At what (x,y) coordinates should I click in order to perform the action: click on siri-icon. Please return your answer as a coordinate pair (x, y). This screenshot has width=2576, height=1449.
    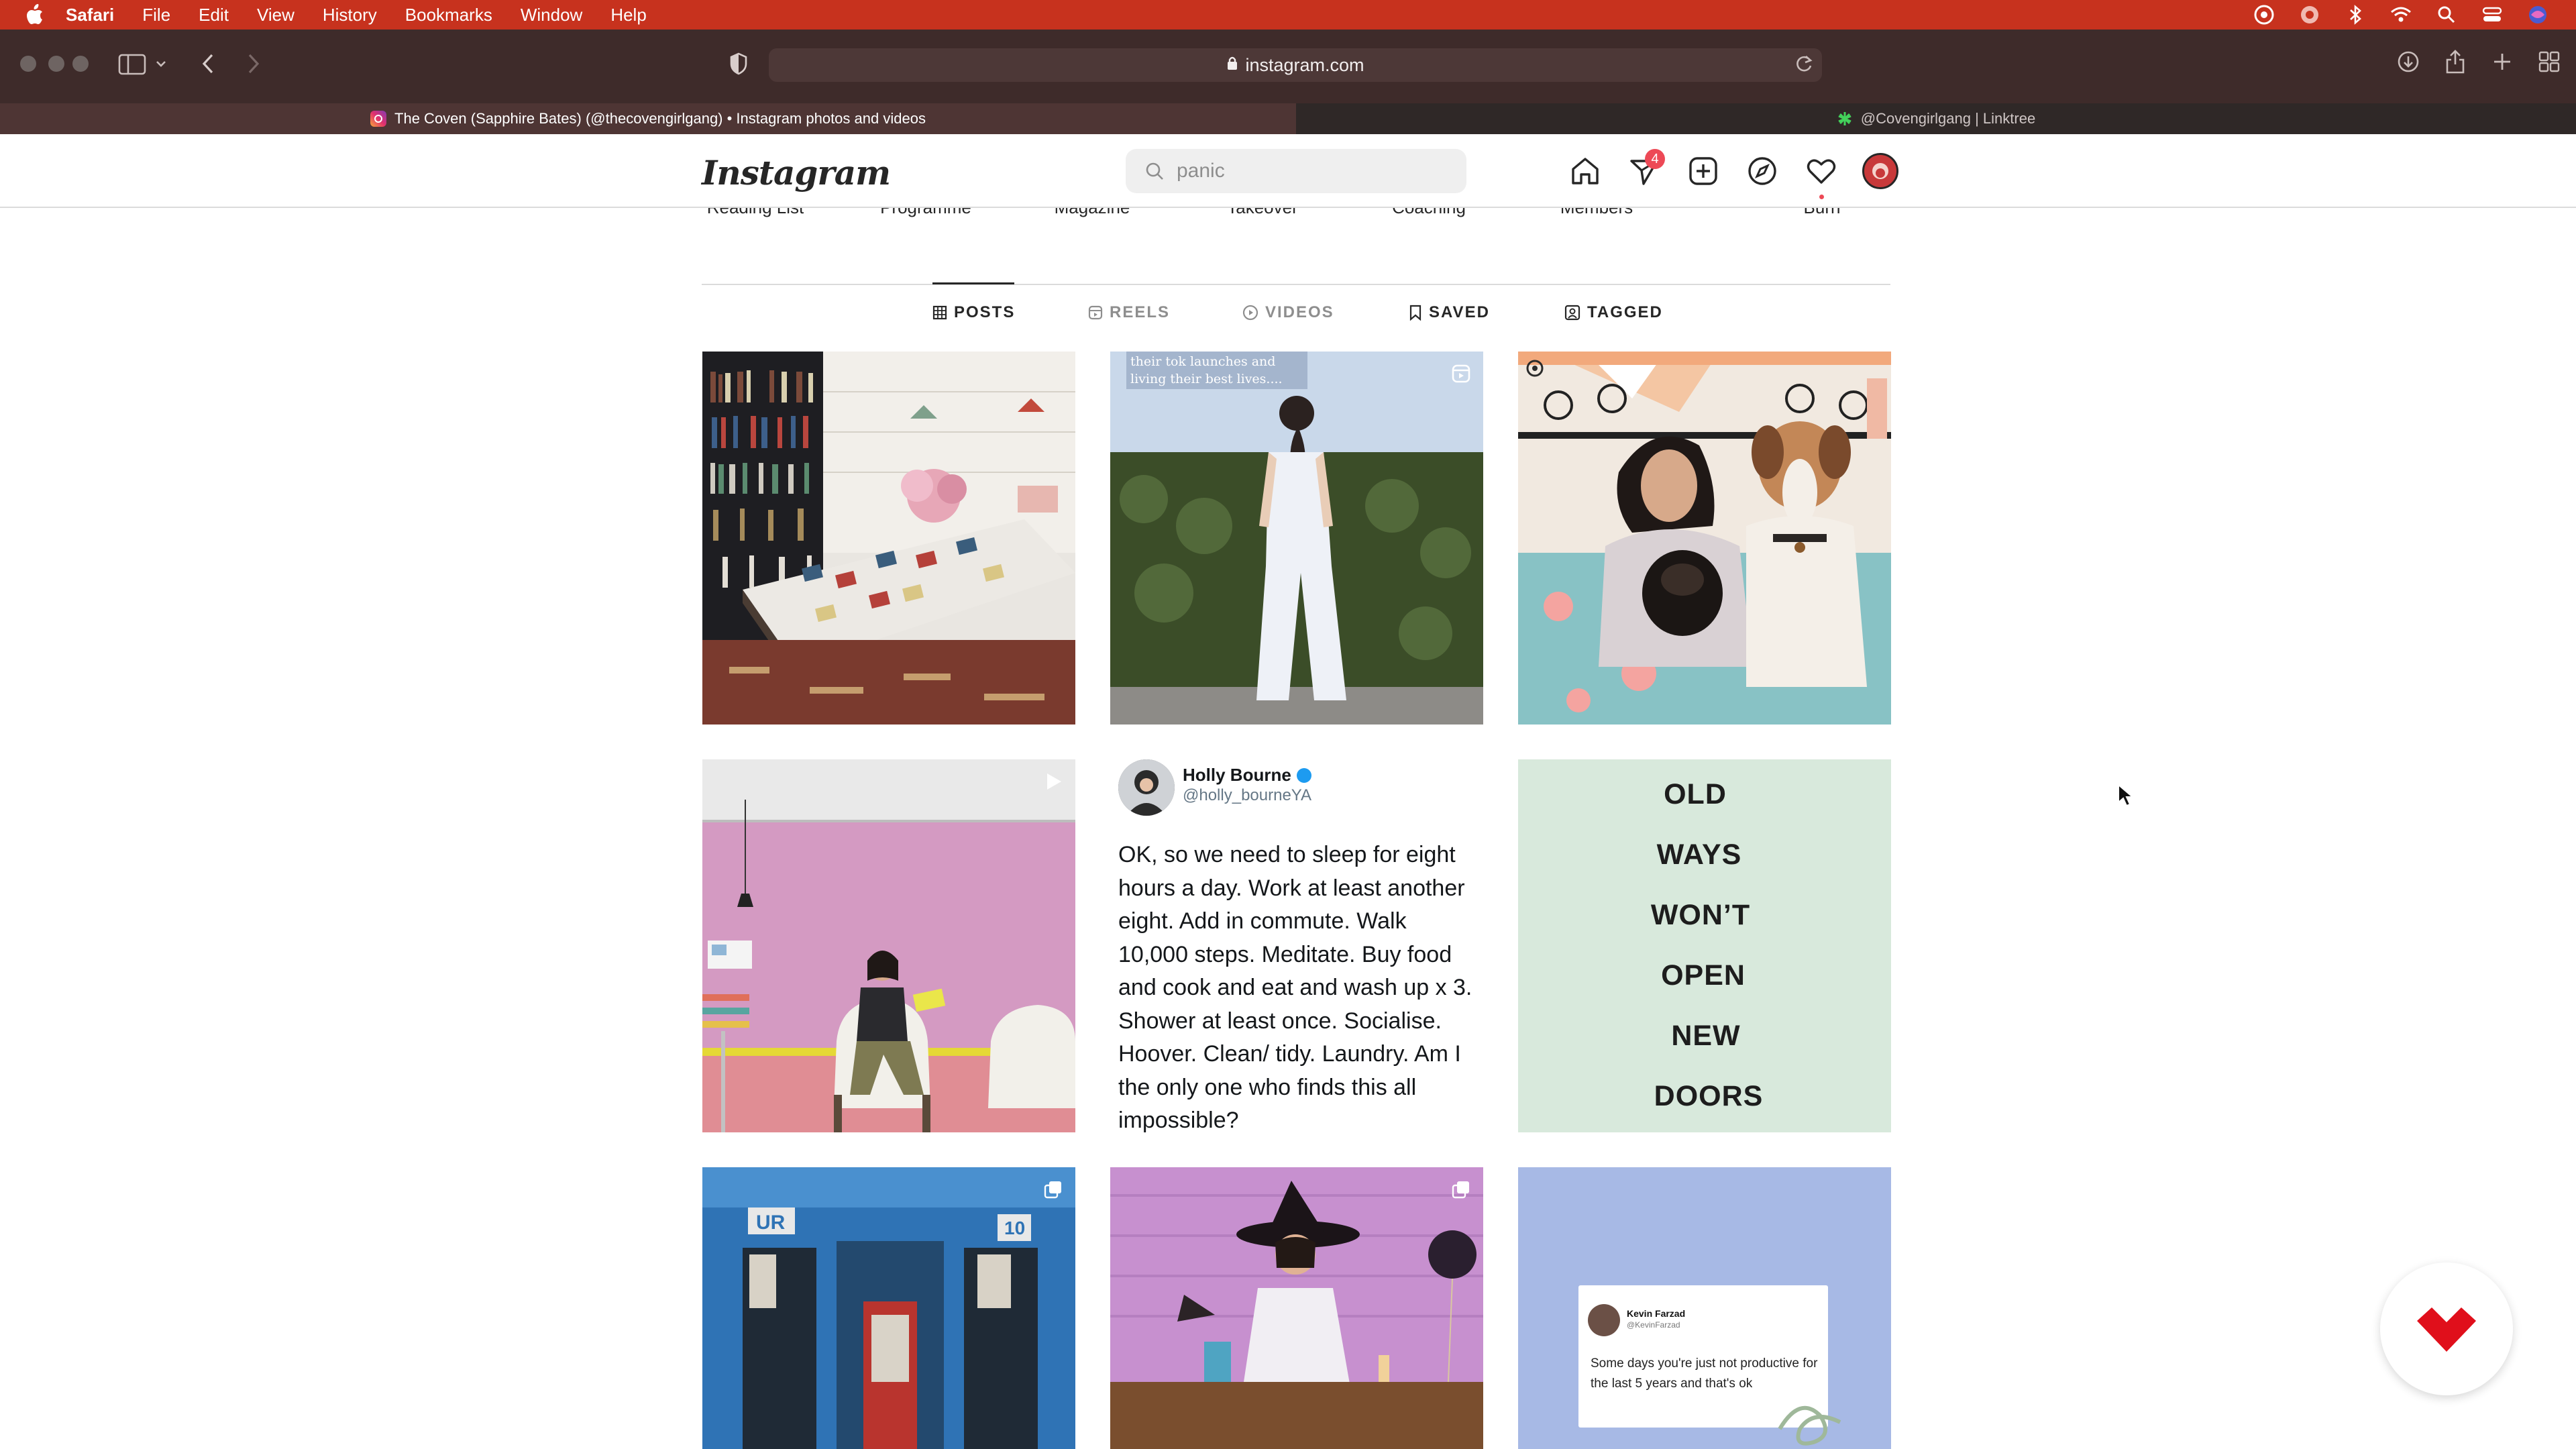
    Looking at the image, I should click on (2537, 14).